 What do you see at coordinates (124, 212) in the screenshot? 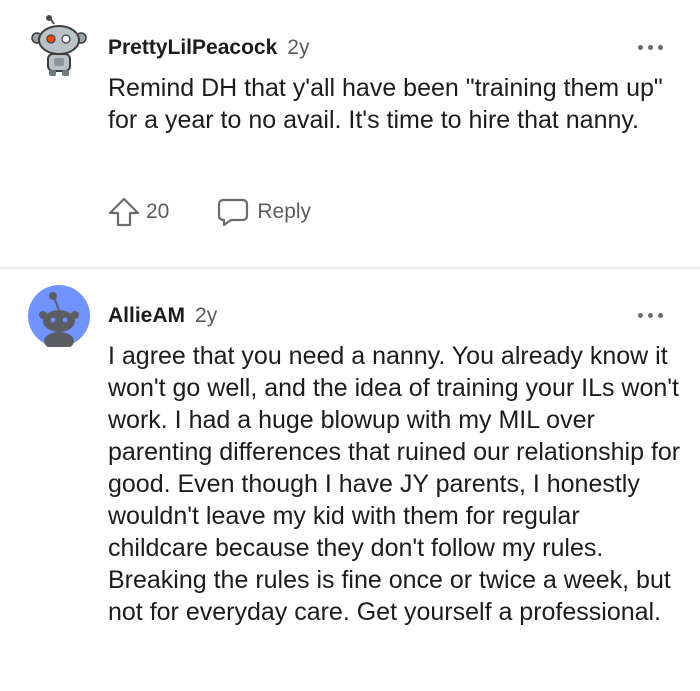
I see `upvote-icon` at bounding box center [124, 212].